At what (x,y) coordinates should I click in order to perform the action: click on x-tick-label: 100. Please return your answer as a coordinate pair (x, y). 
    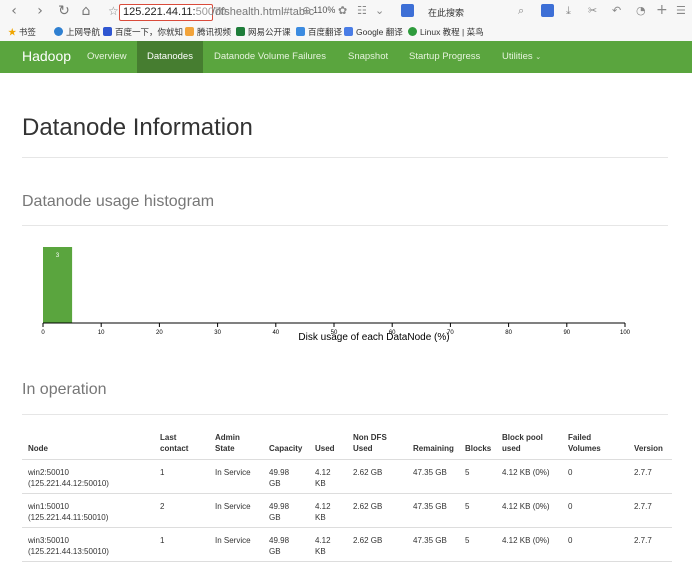
    Looking at the image, I should click on (625, 333).